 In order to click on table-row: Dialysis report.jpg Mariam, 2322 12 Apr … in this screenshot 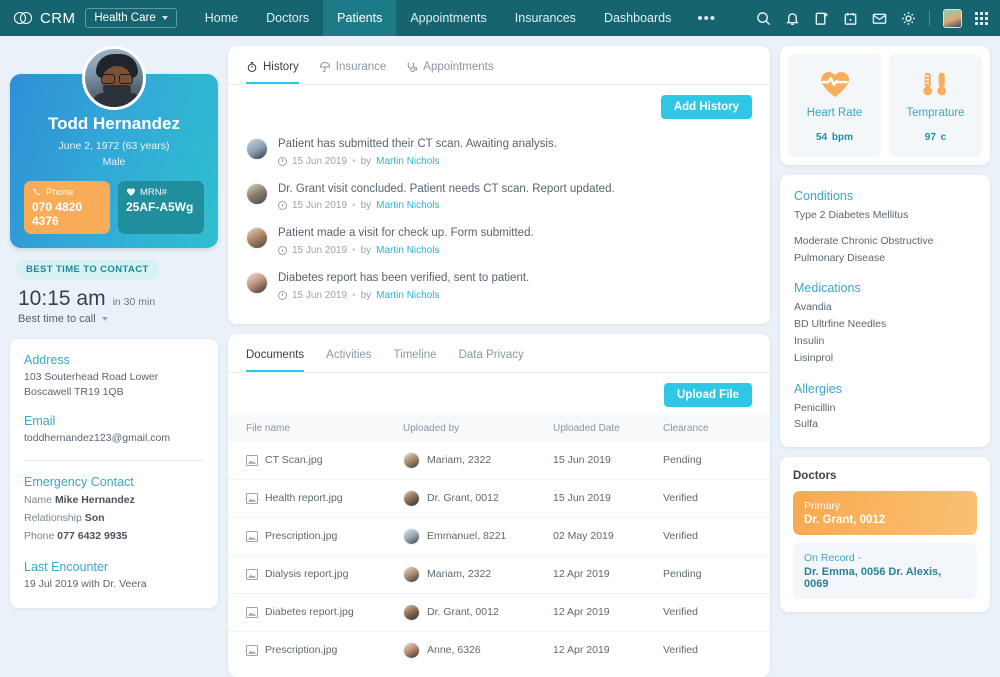, I will do `click(499, 574)`.